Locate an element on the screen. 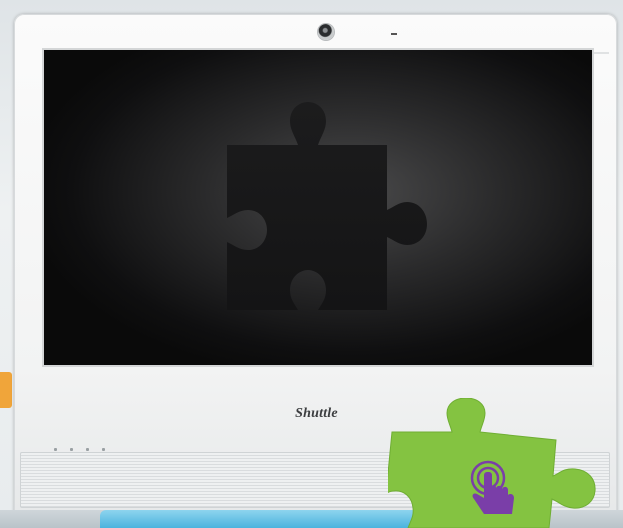  puzzle-piece-icon is located at coordinates (327, 206).